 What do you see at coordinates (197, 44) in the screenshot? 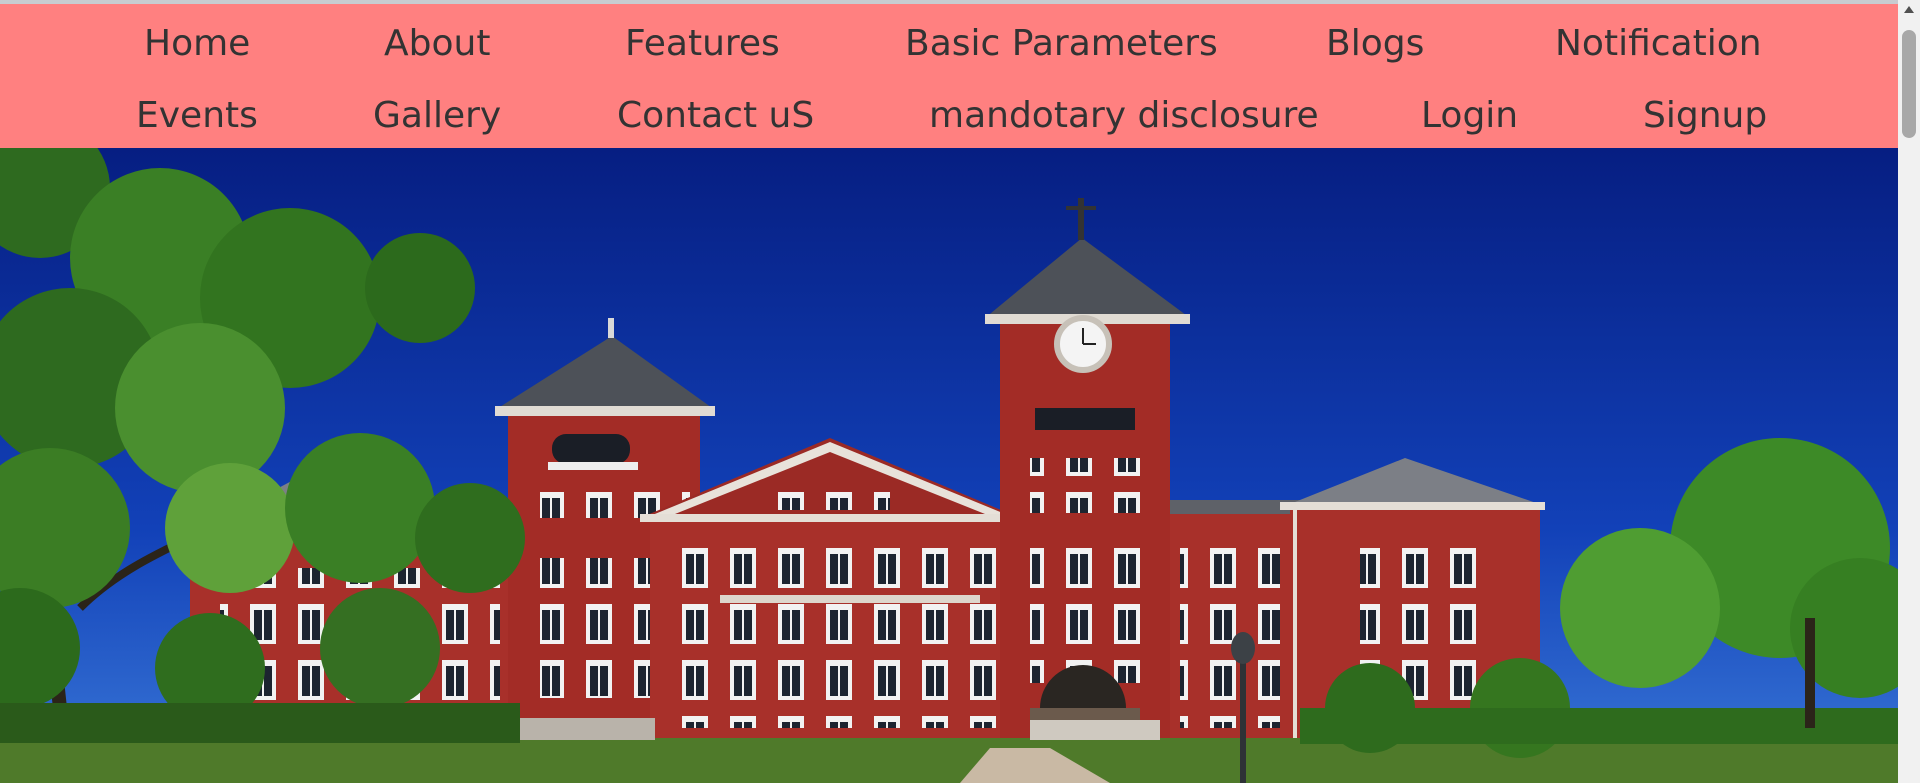
I see `nav-home: Home` at bounding box center [197, 44].